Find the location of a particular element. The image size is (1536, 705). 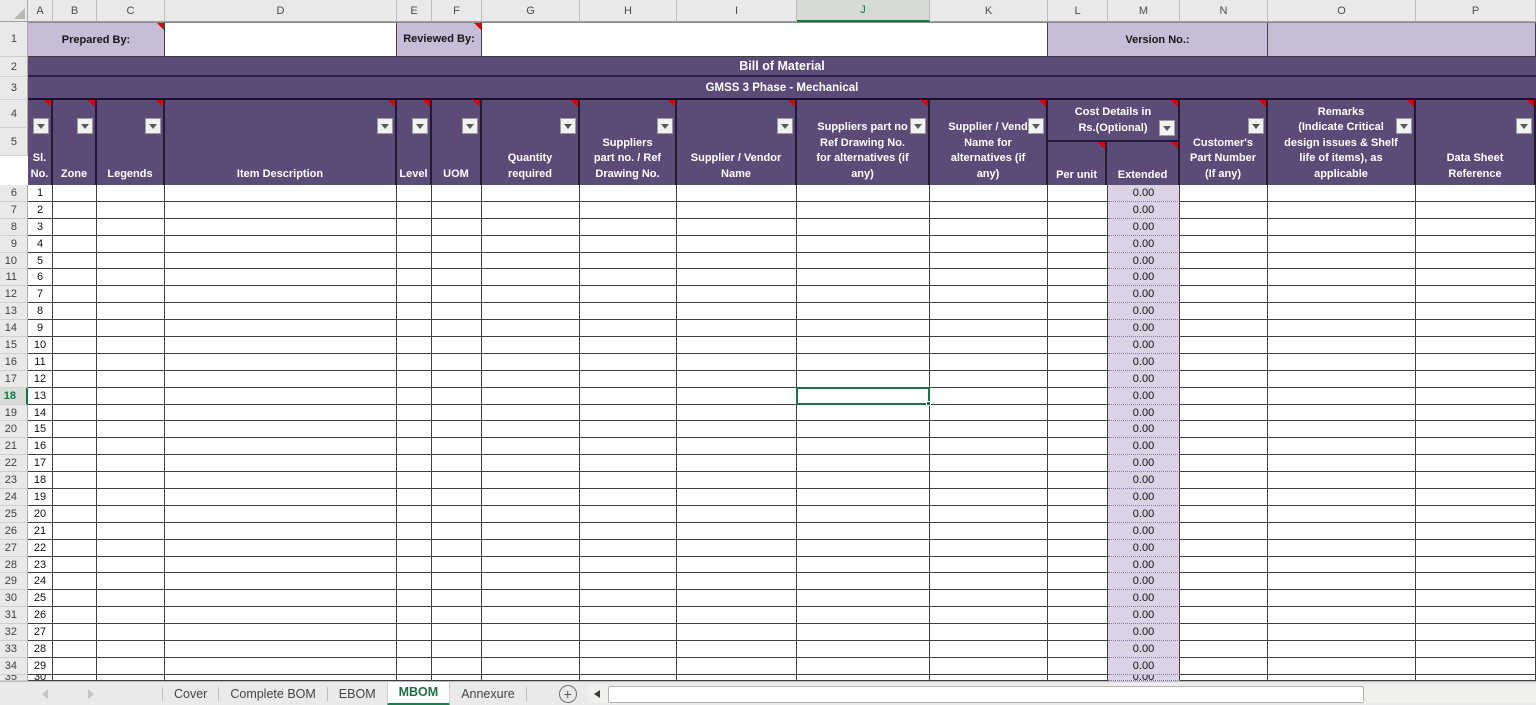

header-cell-per-unit: Per unit is located at coordinates (1078, 163).